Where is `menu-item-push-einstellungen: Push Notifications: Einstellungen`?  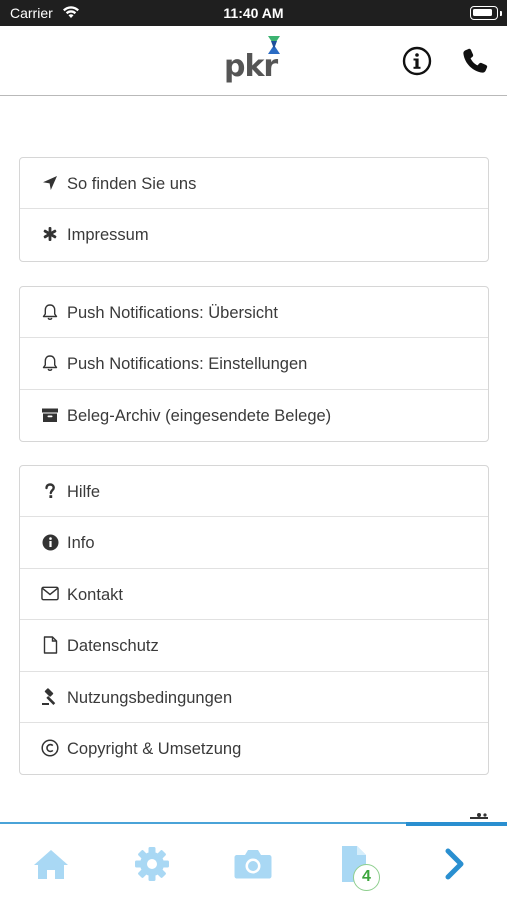
menu-item-push-einstellungen: Push Notifications: Einstellungen is located at coordinates (254, 364).